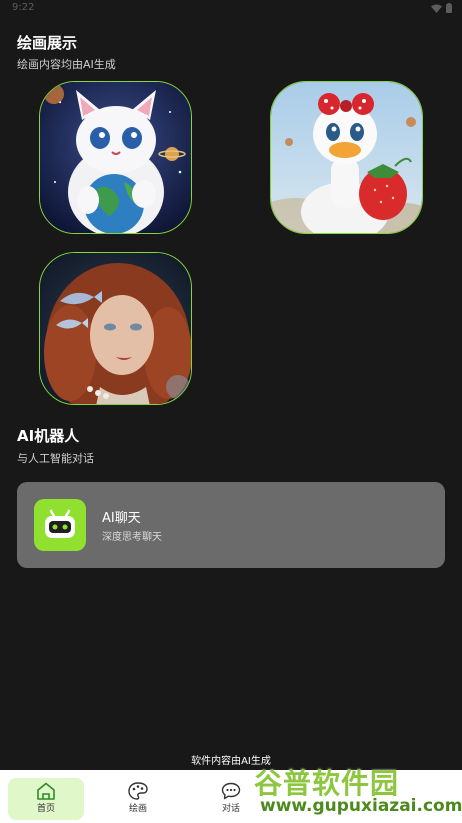 The height and width of the screenshot is (823, 462). I want to click on tab-drawing: 绘画, so click(138, 799).